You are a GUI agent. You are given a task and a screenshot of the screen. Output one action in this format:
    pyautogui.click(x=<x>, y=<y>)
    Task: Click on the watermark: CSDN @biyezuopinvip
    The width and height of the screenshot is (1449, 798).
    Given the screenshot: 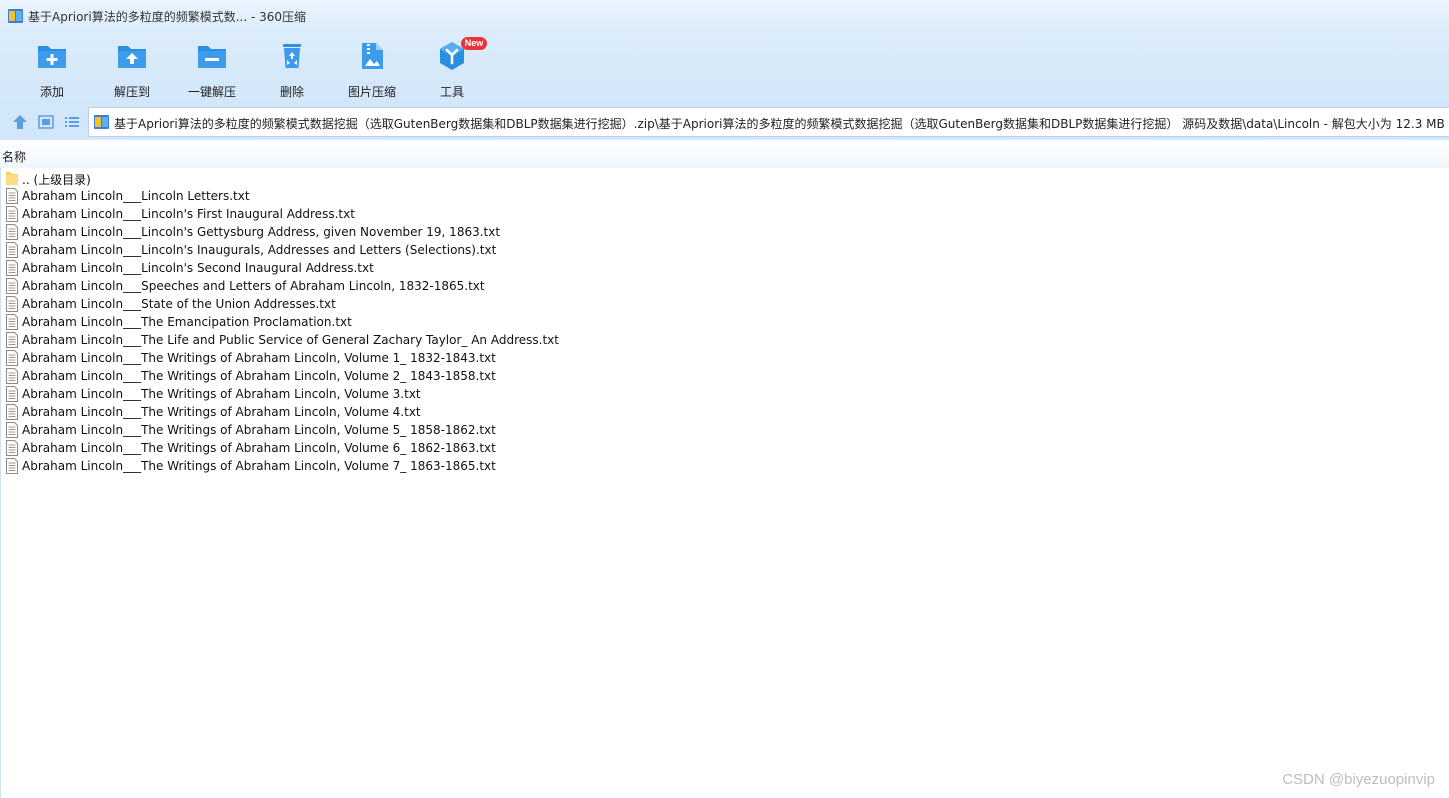 What is the action you would take?
    pyautogui.click(x=1358, y=779)
    